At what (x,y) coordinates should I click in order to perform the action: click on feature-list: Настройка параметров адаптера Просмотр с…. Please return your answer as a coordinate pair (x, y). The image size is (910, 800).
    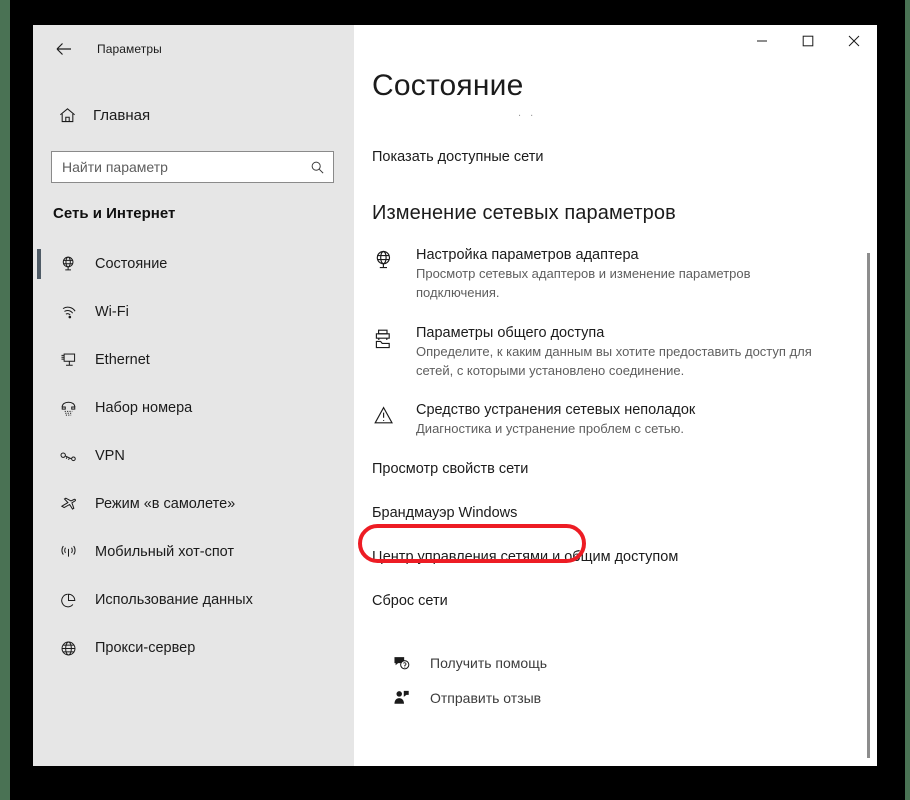
    Looking at the image, I should click on (624, 343).